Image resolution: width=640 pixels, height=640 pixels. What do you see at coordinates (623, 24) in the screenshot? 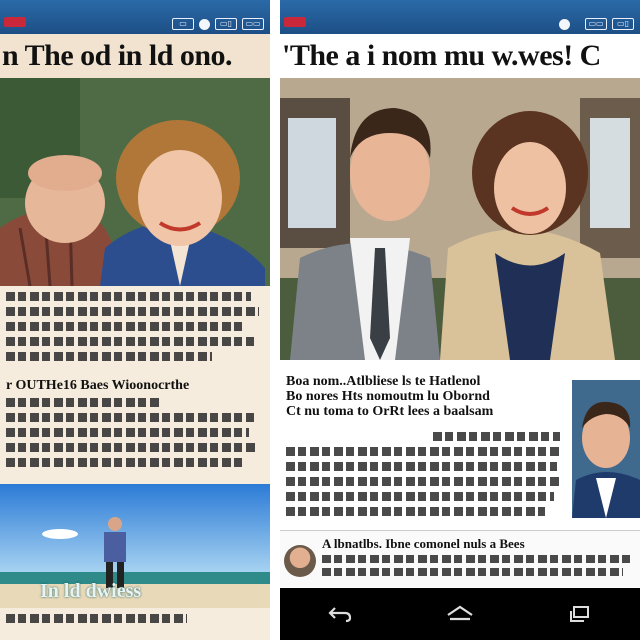
I see `battery-icon: ▭▯` at bounding box center [623, 24].